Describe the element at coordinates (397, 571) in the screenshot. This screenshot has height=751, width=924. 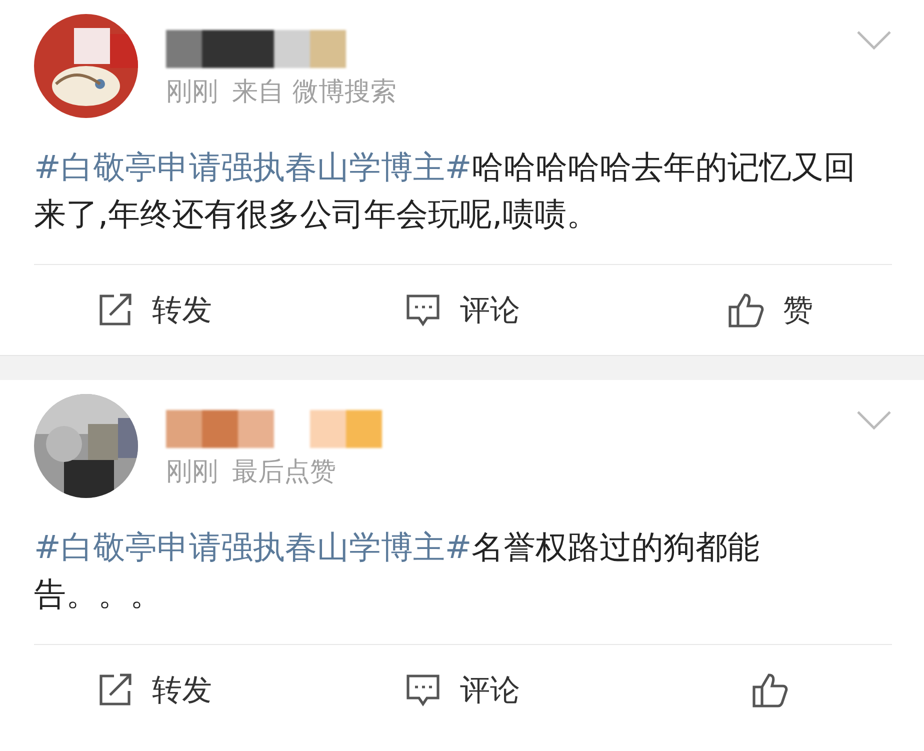
I see `post-text: #白敬亭申请强执春山学博主#名誉权路过的狗都能告。。。` at that location.